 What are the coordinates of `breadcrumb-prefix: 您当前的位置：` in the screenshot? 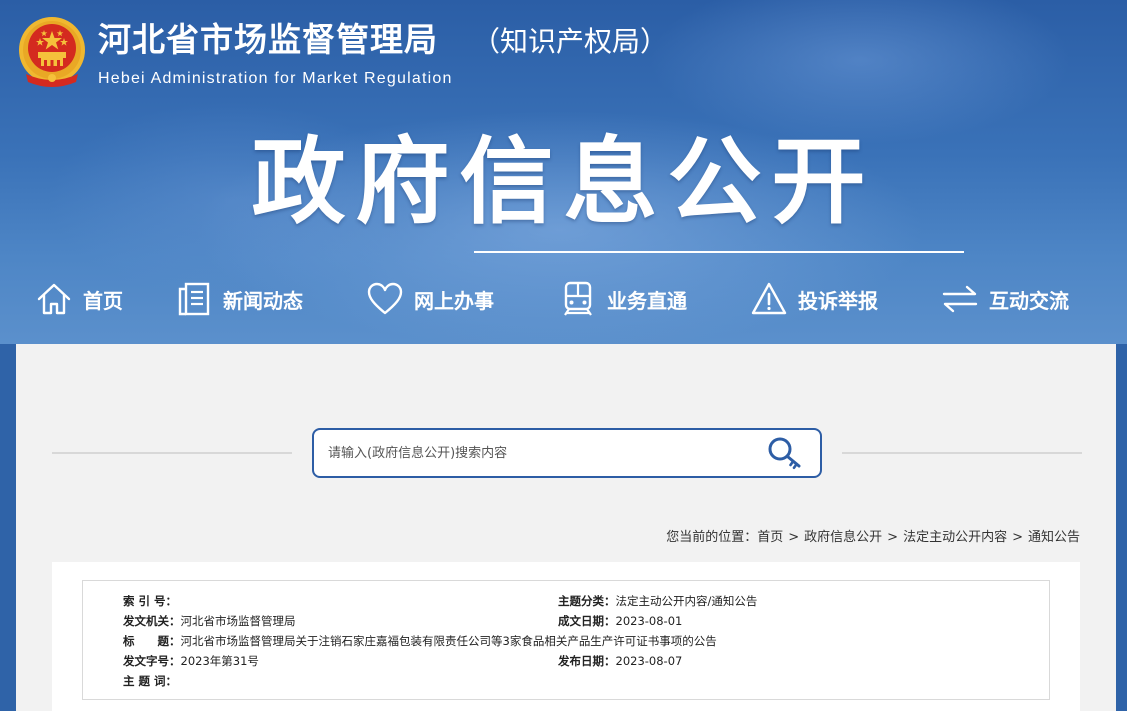 It's located at (712, 537).